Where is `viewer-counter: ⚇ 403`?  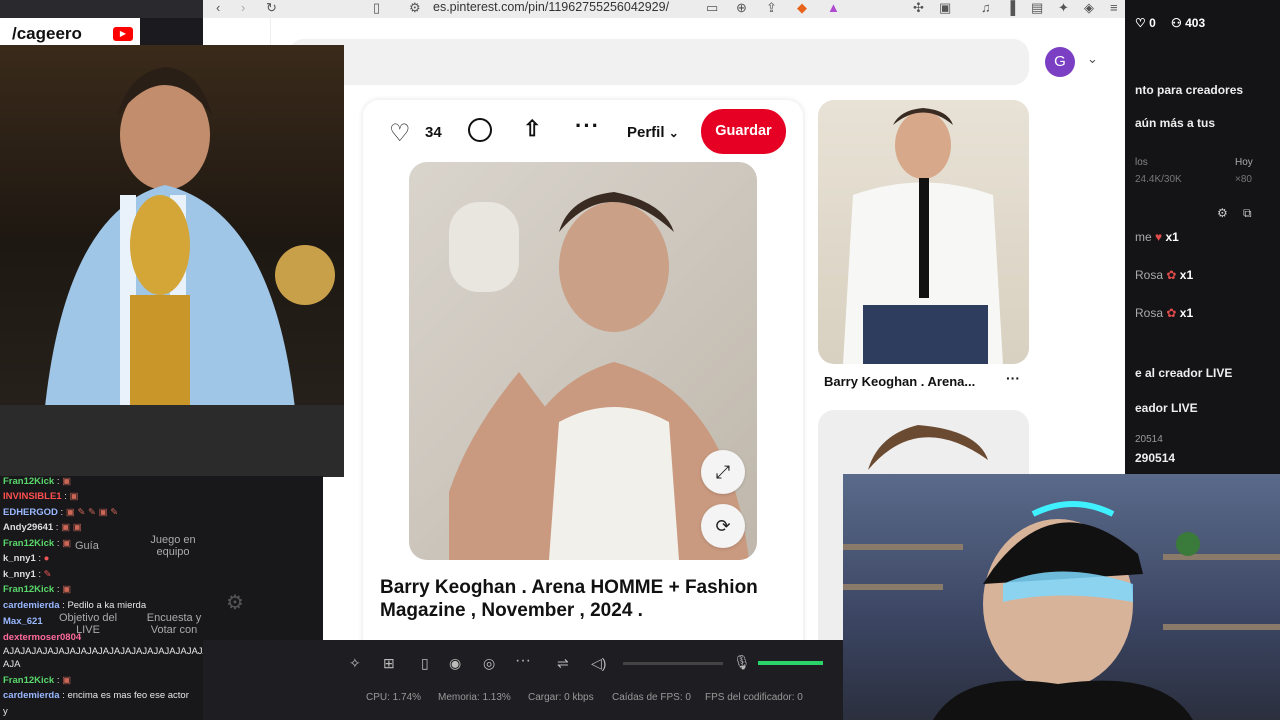 viewer-counter: ⚇ 403 is located at coordinates (1188, 23).